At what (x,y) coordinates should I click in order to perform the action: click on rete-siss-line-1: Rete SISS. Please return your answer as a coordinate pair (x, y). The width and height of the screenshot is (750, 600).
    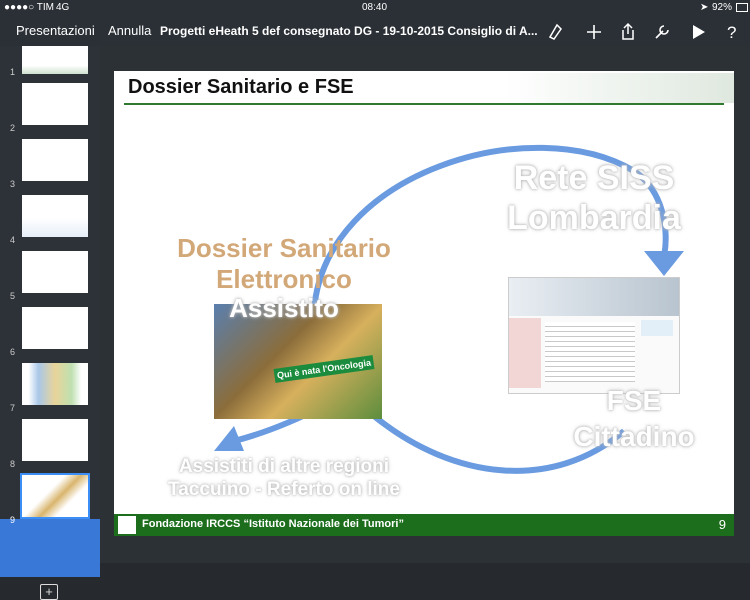
    Looking at the image, I should click on (594, 178).